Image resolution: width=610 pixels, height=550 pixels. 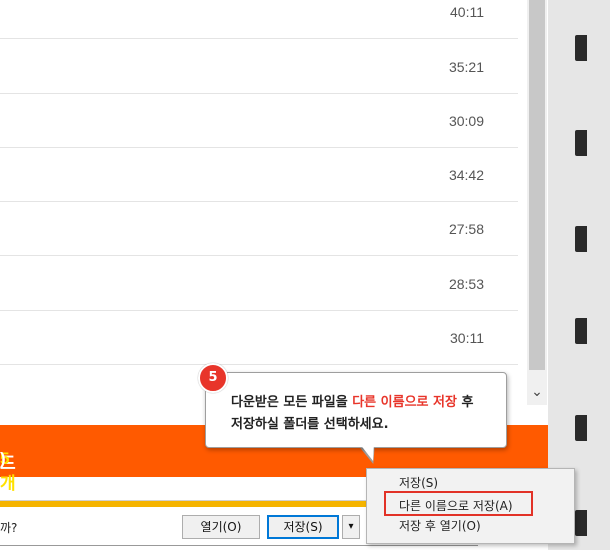 What do you see at coordinates (9, 528) in the screenshot?
I see `download-prompt-text: 까?` at bounding box center [9, 528].